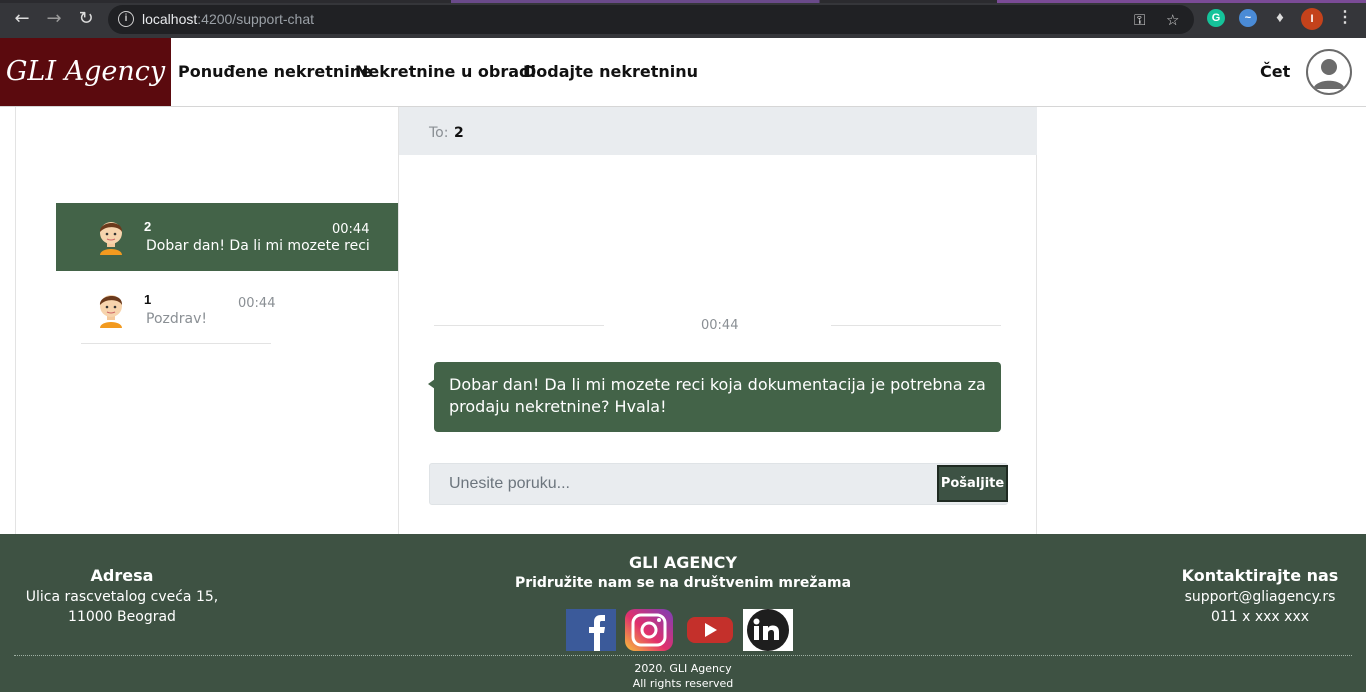 The width and height of the screenshot is (1366, 692). What do you see at coordinates (683, 676) in the screenshot?
I see `footer-copyright: 2020. GLI Agency All rights reserved` at bounding box center [683, 676].